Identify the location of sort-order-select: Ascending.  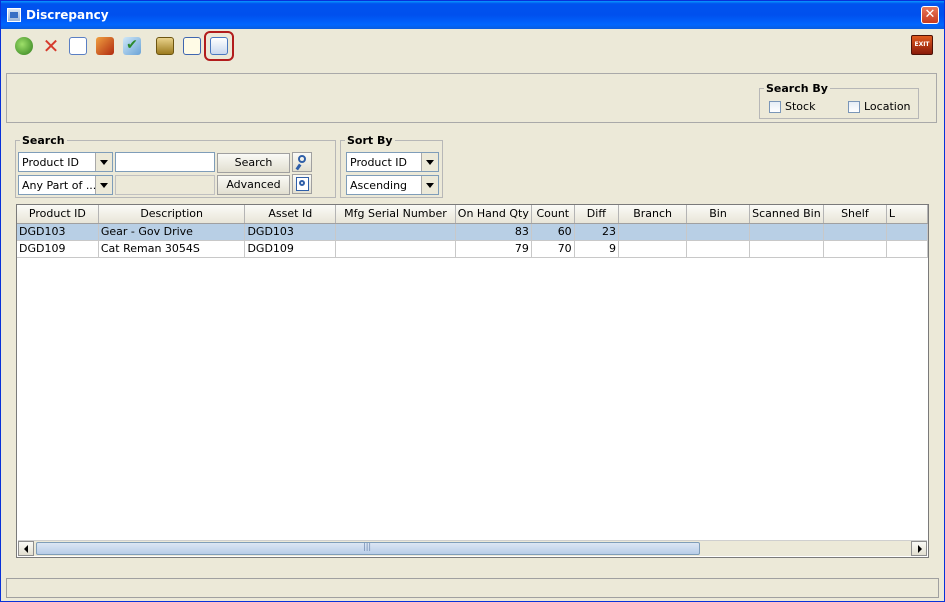
(392, 185).